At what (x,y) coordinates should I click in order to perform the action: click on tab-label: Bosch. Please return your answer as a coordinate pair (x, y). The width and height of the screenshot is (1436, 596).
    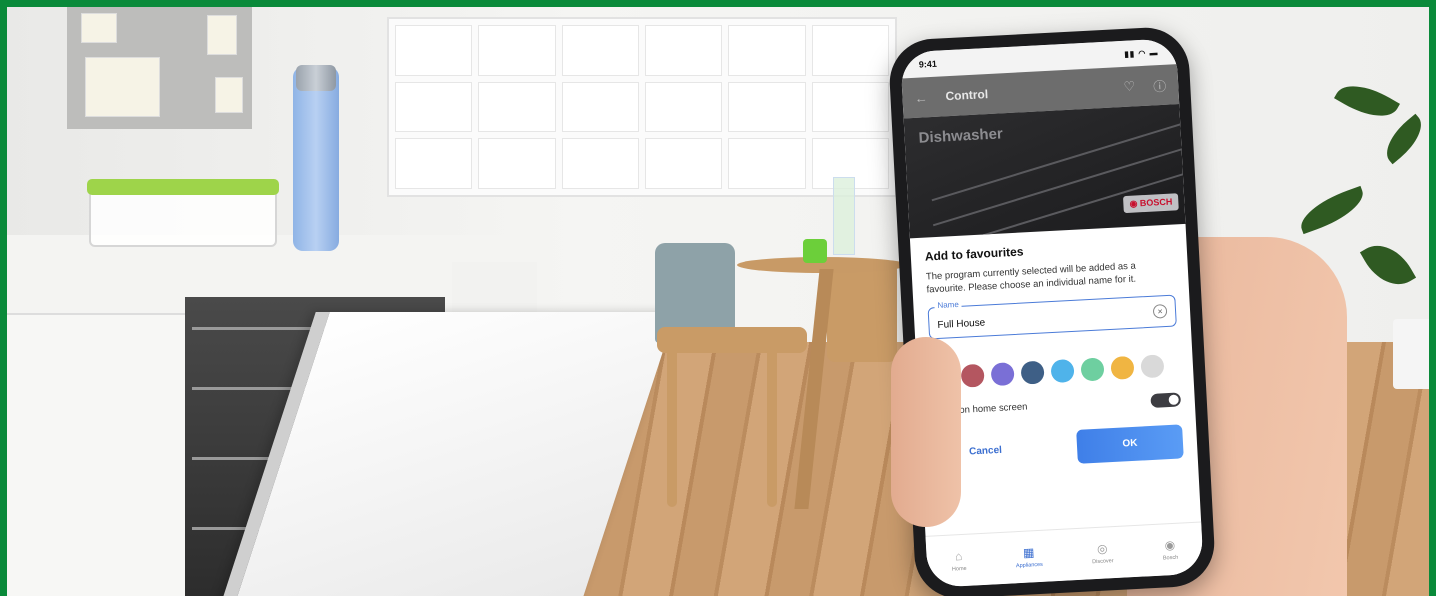
    Looking at the image, I should click on (1170, 558).